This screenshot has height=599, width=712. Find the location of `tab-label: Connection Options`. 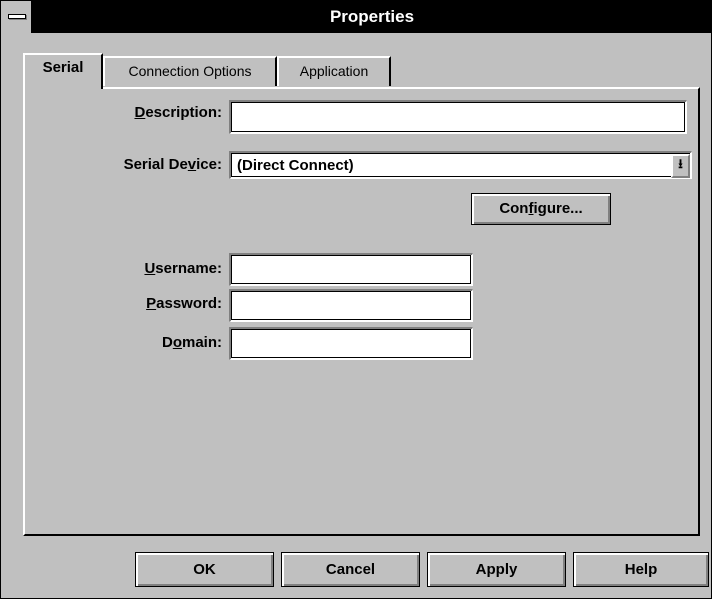

tab-label: Connection Options is located at coordinates (190, 71).